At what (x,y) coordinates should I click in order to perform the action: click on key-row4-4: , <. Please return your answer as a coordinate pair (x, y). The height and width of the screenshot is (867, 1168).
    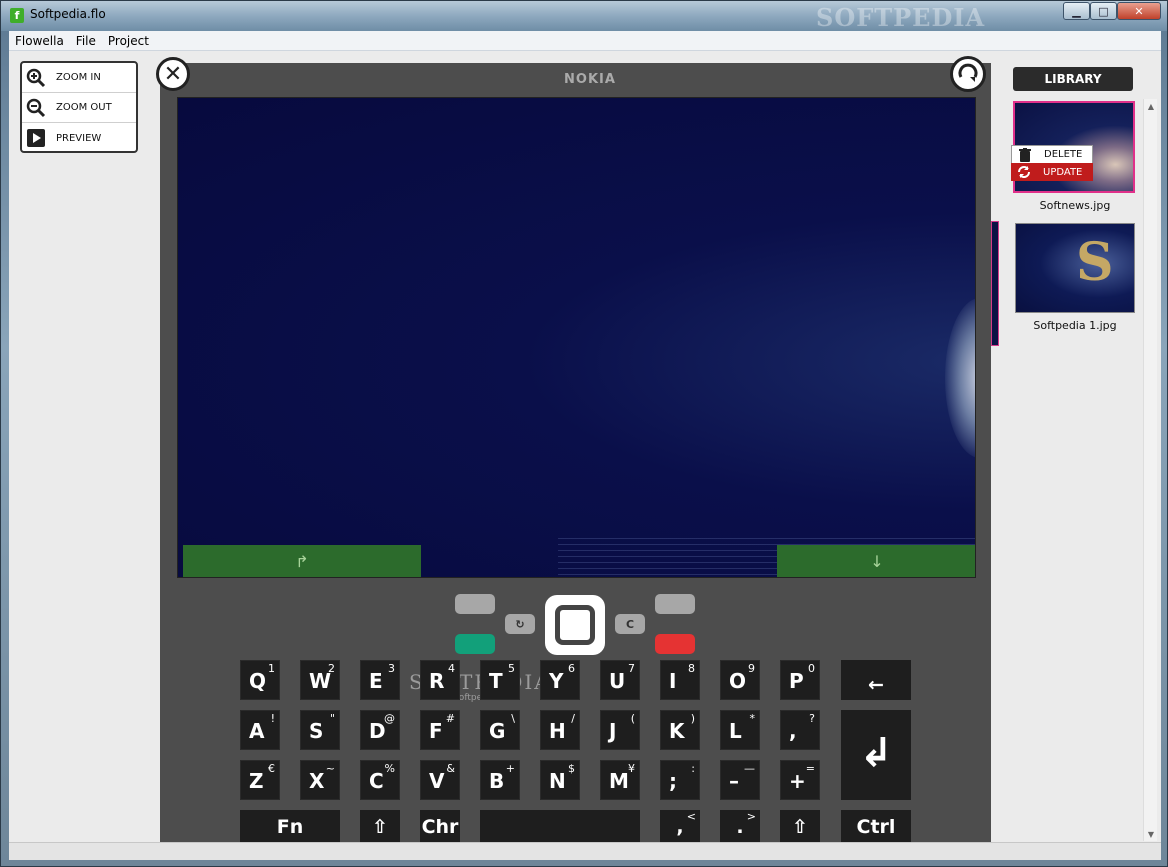
    Looking at the image, I should click on (680, 826).